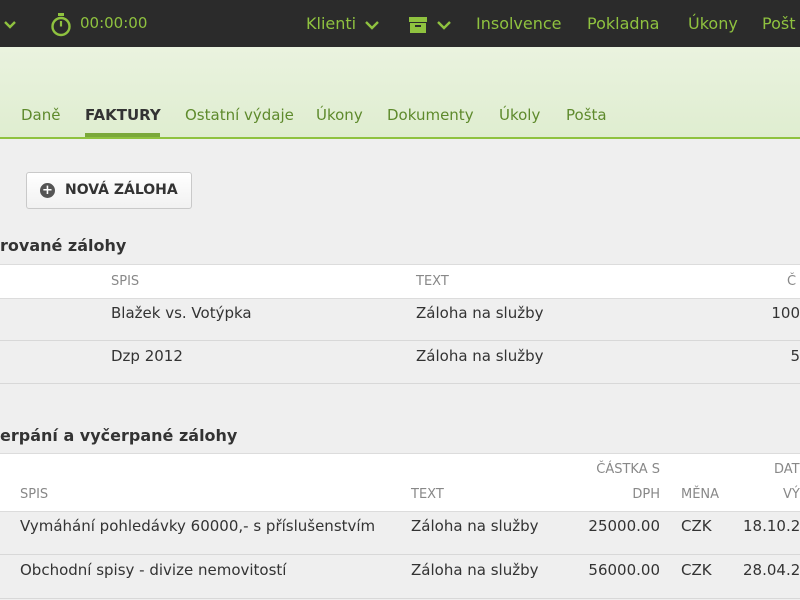 The width and height of the screenshot is (800, 600). What do you see at coordinates (771, 570) in the screenshot?
I see `cell-datum: 28.04.20` at bounding box center [771, 570].